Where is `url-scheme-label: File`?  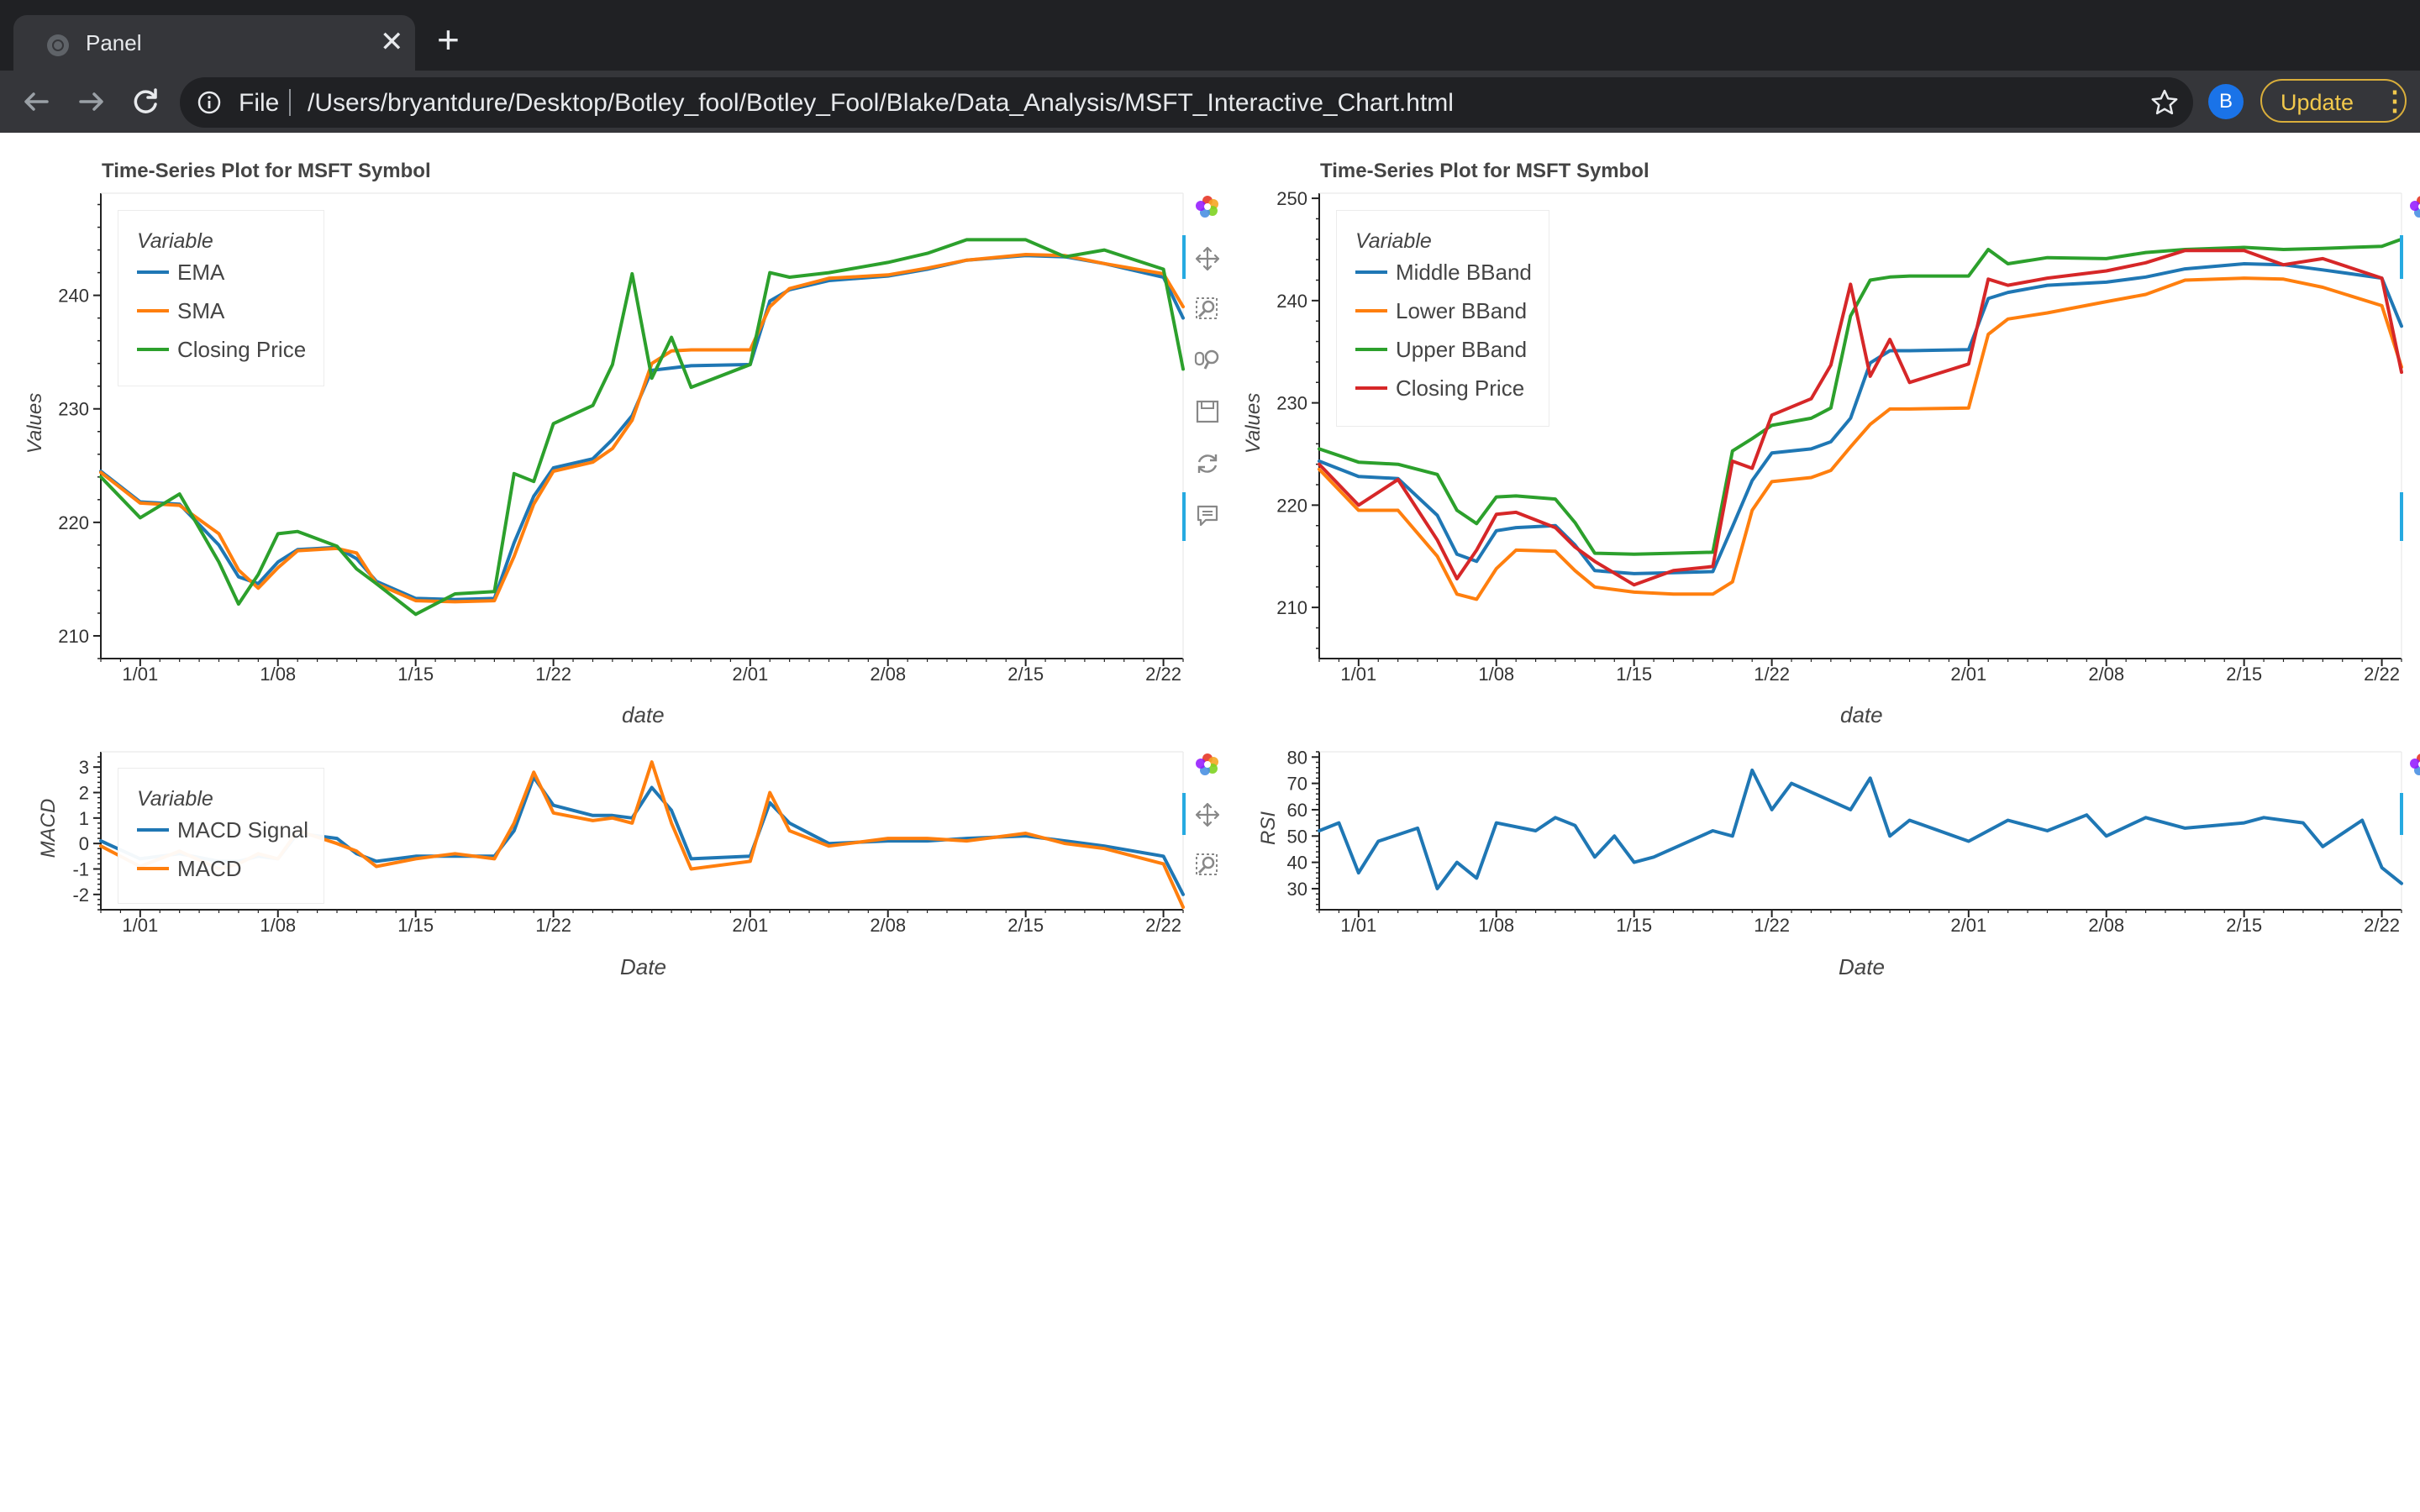 url-scheme-label: File is located at coordinates (259, 103).